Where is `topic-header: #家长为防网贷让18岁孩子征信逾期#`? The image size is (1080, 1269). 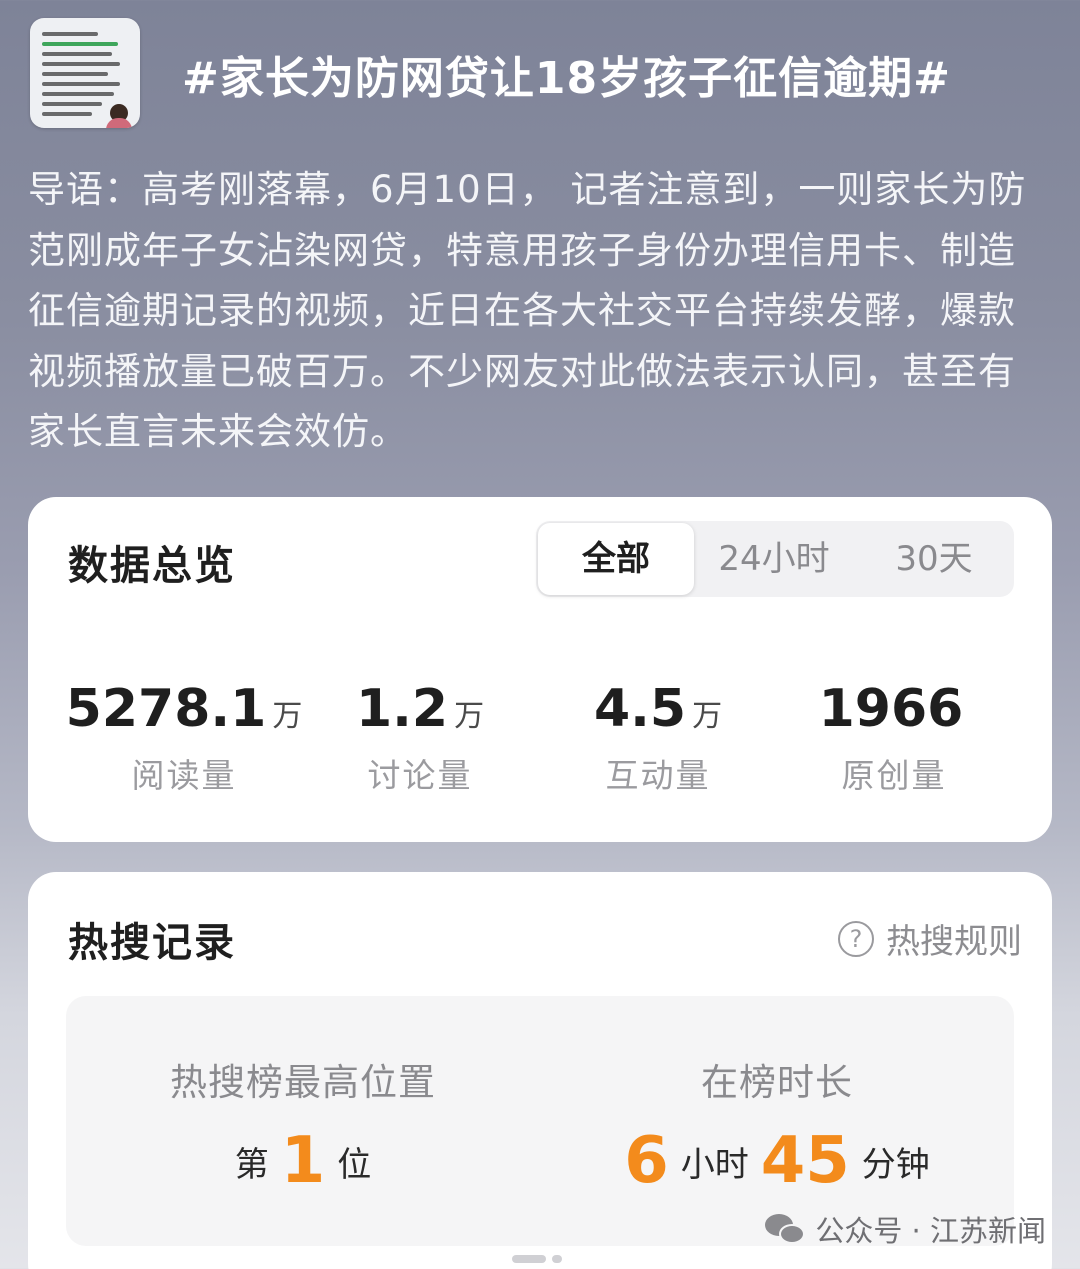
topic-header: #家长为防网贷让18岁孩子征信逾期# is located at coordinates (545, 73).